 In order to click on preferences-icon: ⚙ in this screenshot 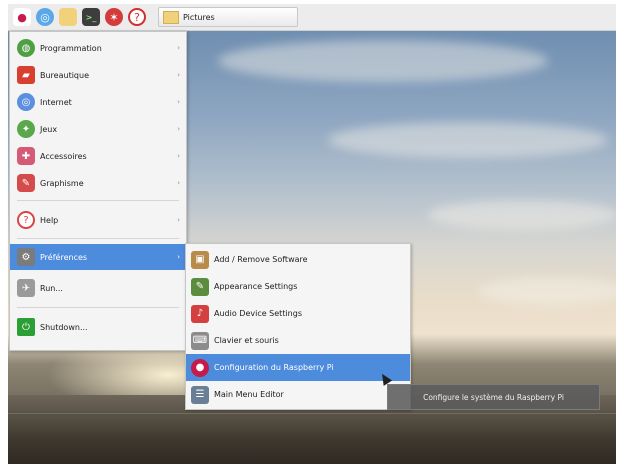, I will do `click(26, 257)`.